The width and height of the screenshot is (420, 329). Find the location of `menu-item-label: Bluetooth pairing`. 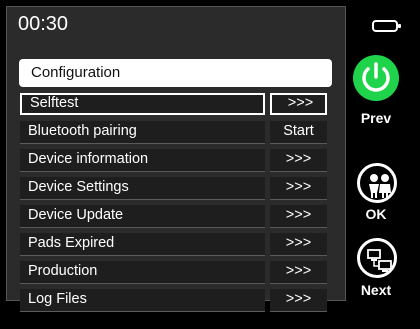

menu-item-label: Bluetooth pairing is located at coordinates (82, 131).